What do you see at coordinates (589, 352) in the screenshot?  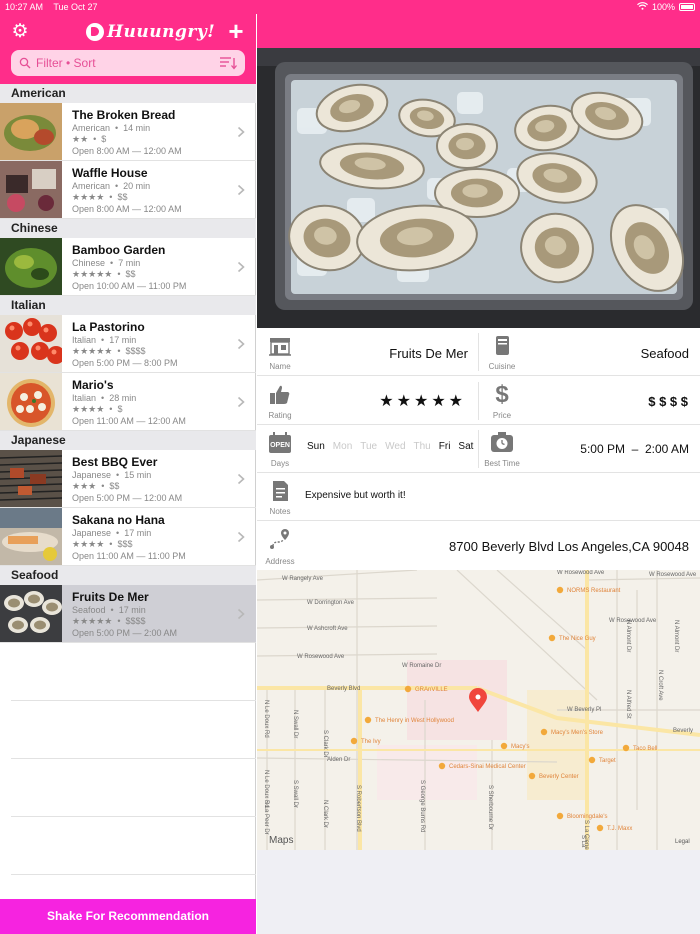 I see `cuisine-cell: Cuisine Seafood` at bounding box center [589, 352].